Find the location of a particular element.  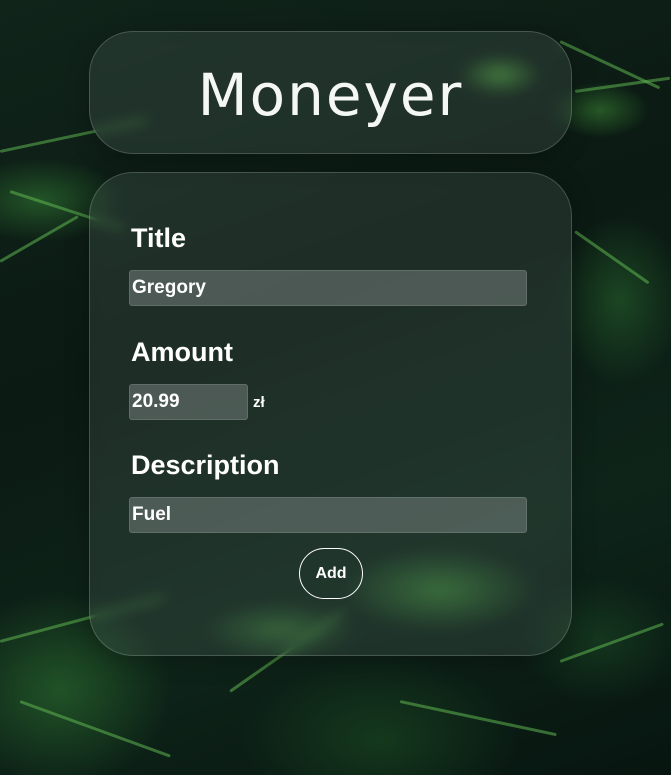

title-input-value: Gregory is located at coordinates (169, 287).